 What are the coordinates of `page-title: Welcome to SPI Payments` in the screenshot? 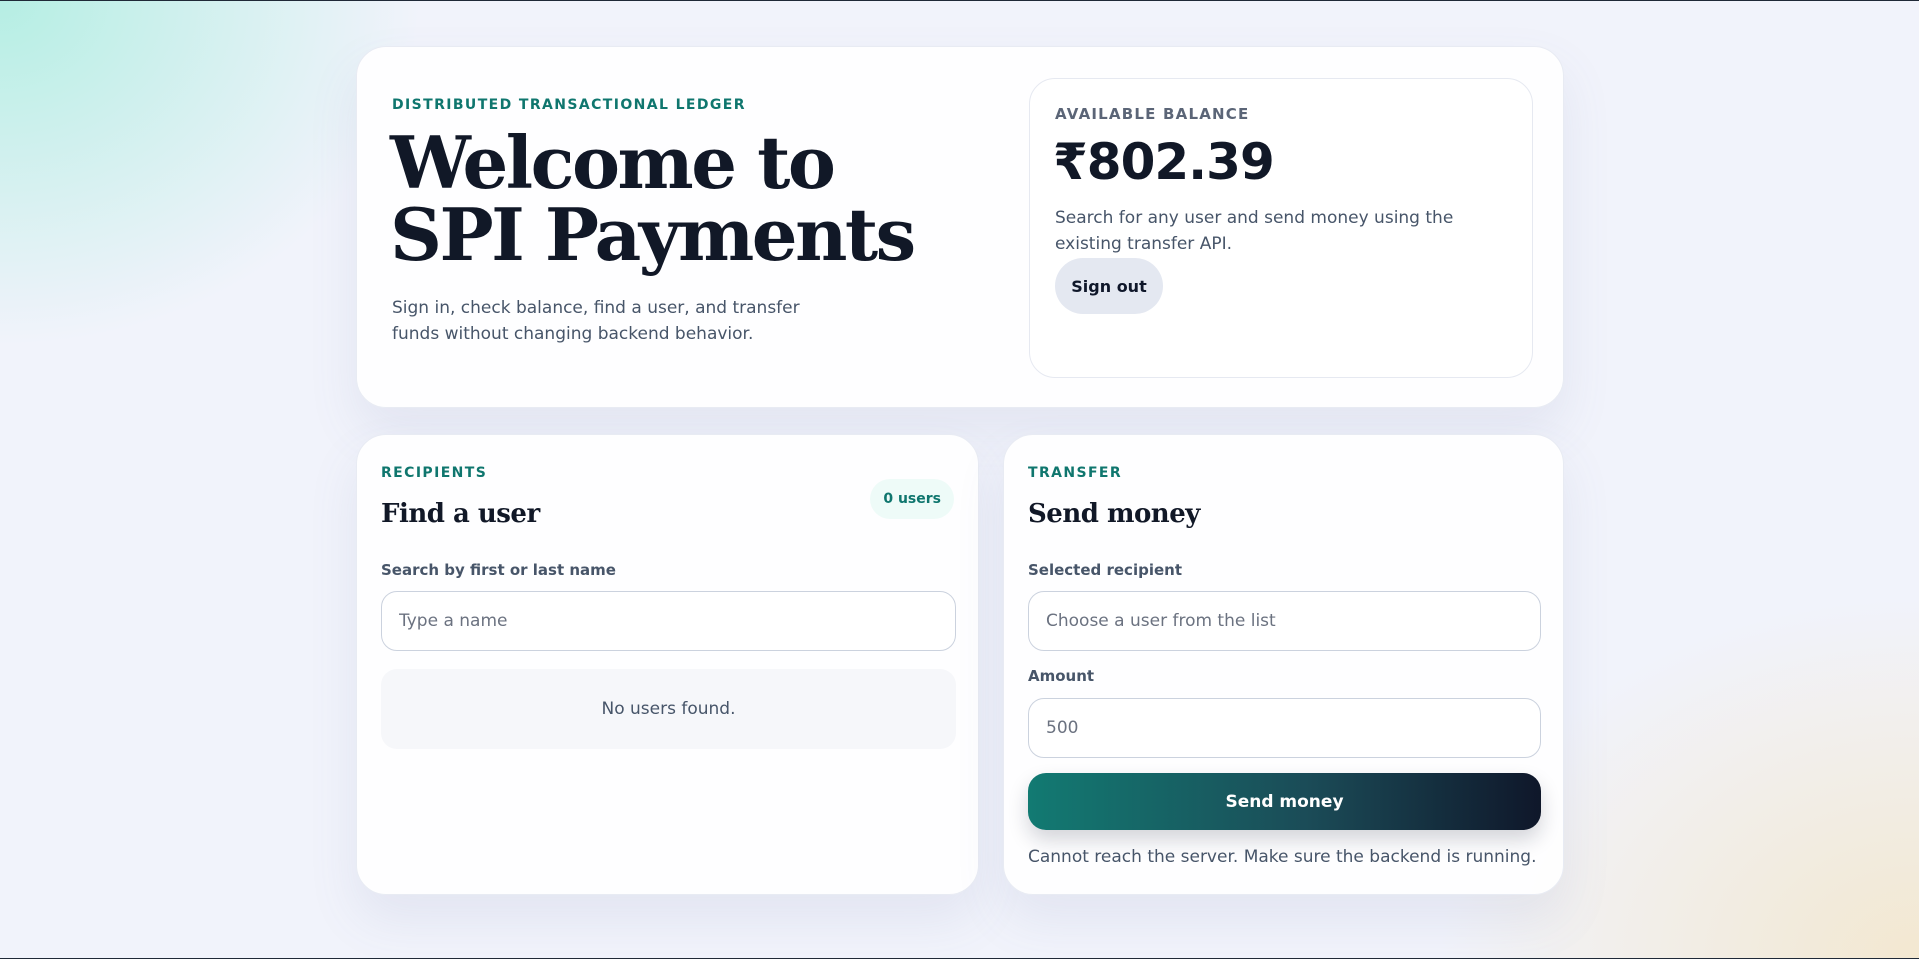 It's located at (700, 199).